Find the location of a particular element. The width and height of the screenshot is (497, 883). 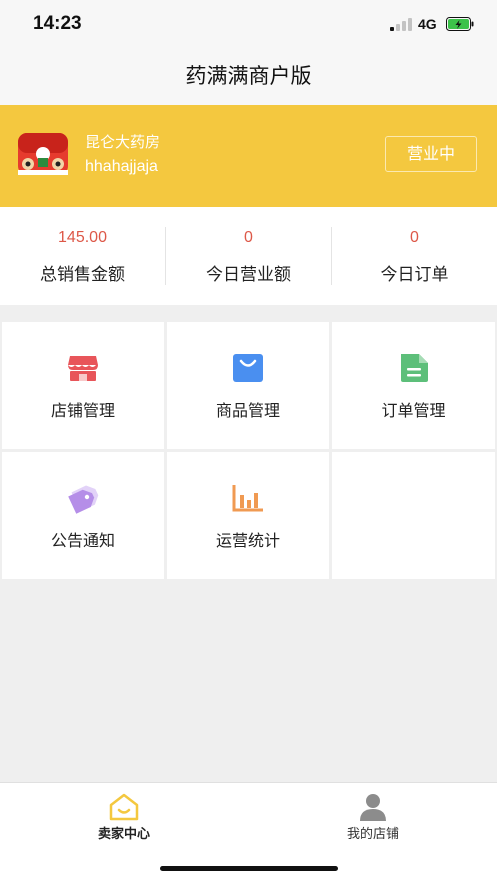

tag-icon is located at coordinates (83, 499).